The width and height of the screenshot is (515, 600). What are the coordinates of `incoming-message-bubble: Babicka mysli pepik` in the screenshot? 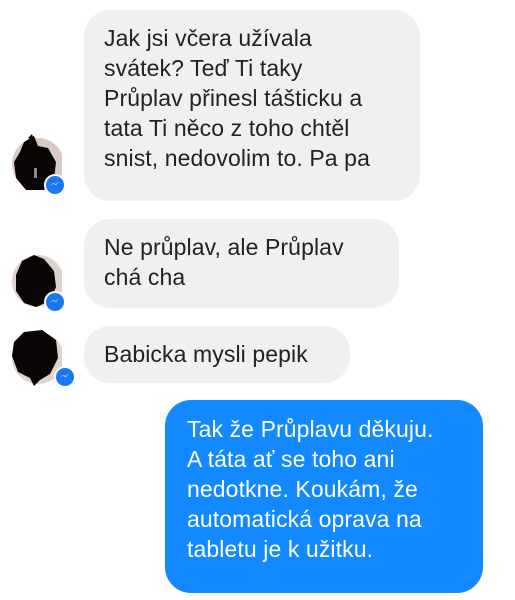 It's located at (217, 354).